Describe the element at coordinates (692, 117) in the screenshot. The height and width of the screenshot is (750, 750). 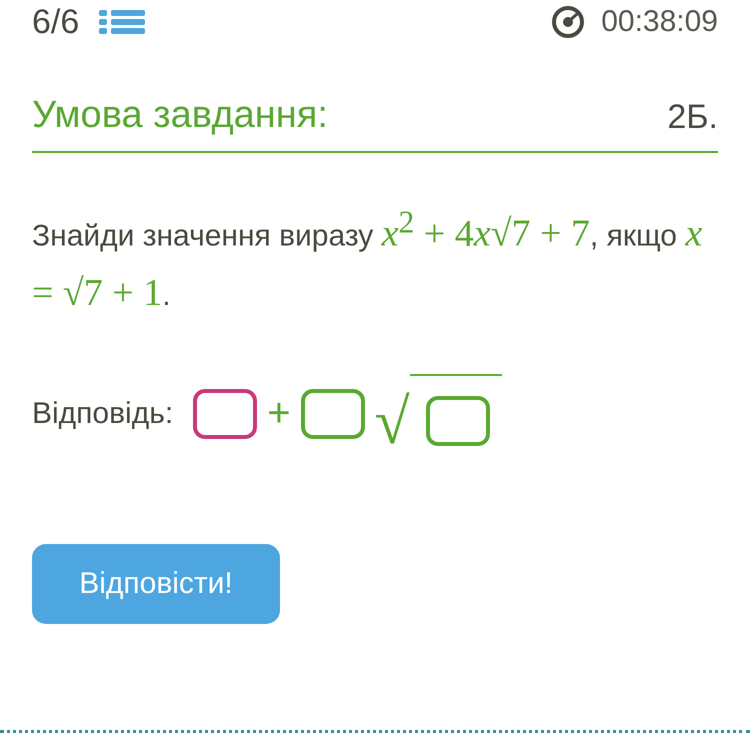
I see `task-points: 2Б.` at that location.